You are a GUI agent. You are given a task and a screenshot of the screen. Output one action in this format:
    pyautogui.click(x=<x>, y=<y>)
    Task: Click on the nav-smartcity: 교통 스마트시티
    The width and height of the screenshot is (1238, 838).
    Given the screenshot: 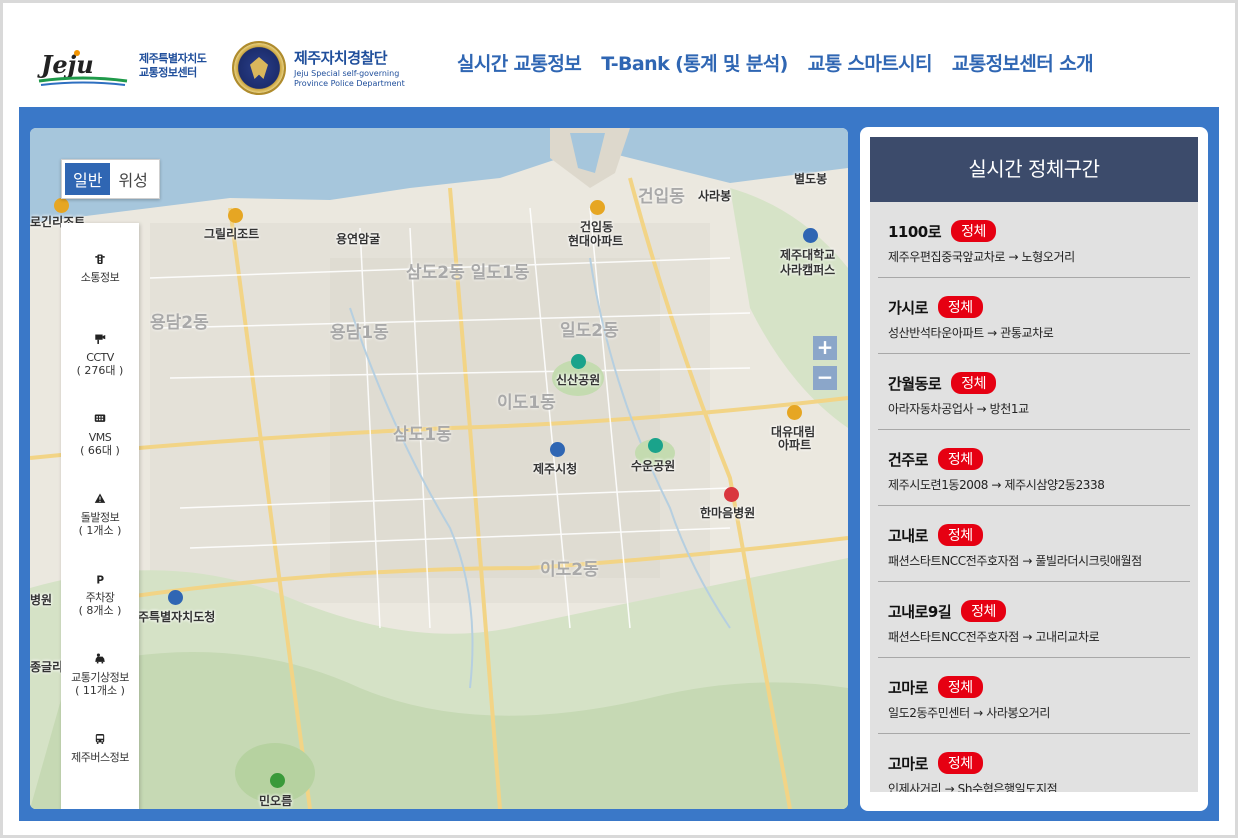 What is the action you would take?
    pyautogui.click(x=870, y=62)
    